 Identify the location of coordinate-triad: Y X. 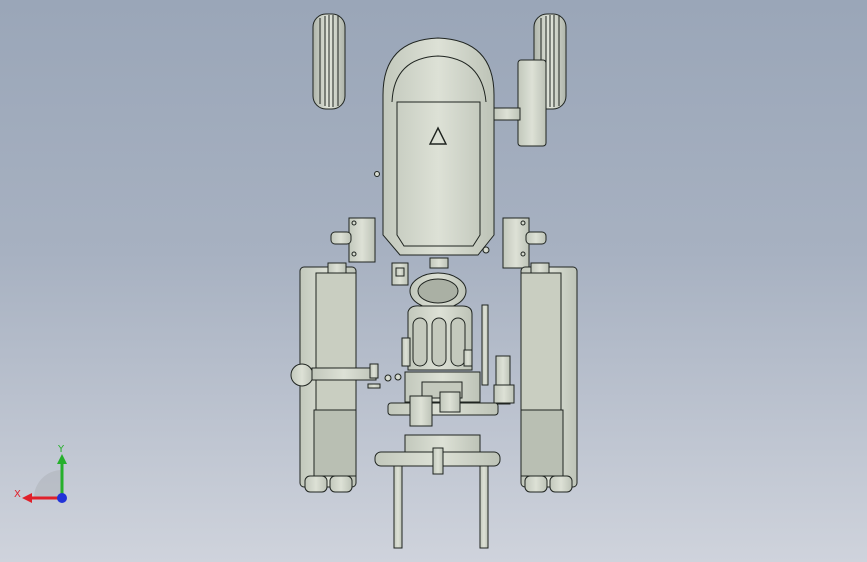
(40, 473).